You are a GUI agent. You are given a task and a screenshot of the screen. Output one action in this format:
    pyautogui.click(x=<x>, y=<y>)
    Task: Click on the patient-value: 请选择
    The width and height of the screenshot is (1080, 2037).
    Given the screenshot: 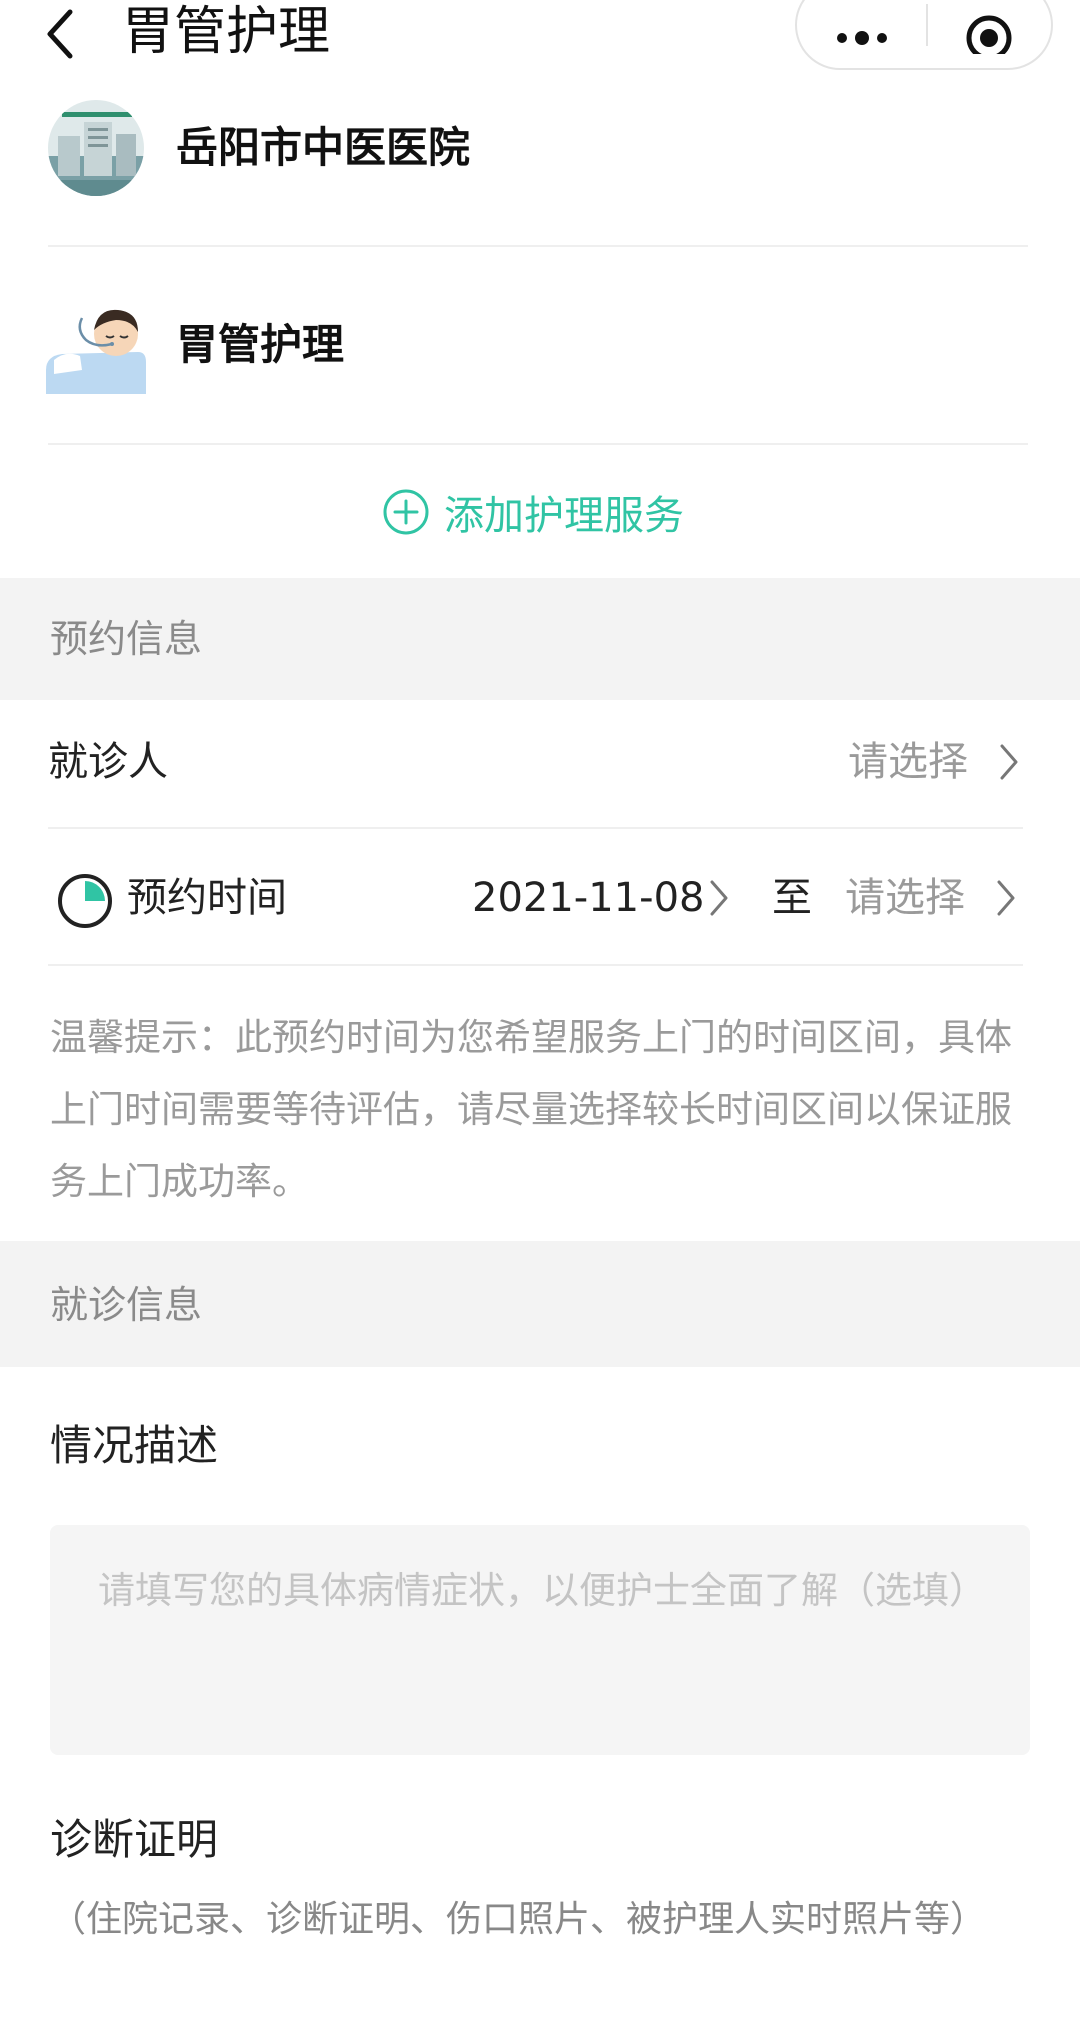 What is the action you would take?
    pyautogui.click(x=908, y=762)
    